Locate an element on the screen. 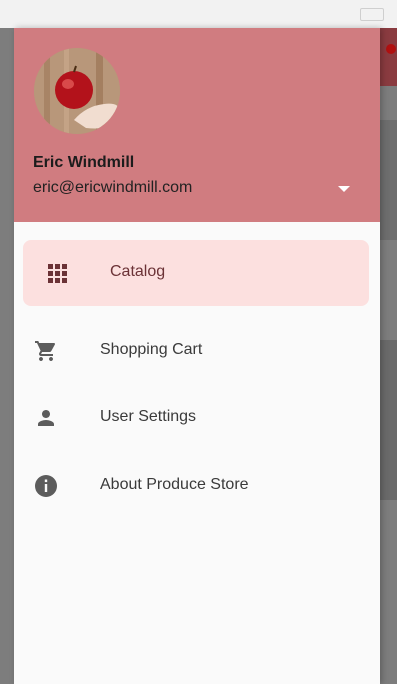 The height and width of the screenshot is (684, 397). user-name: Eric Windmill is located at coordinates (84, 162).